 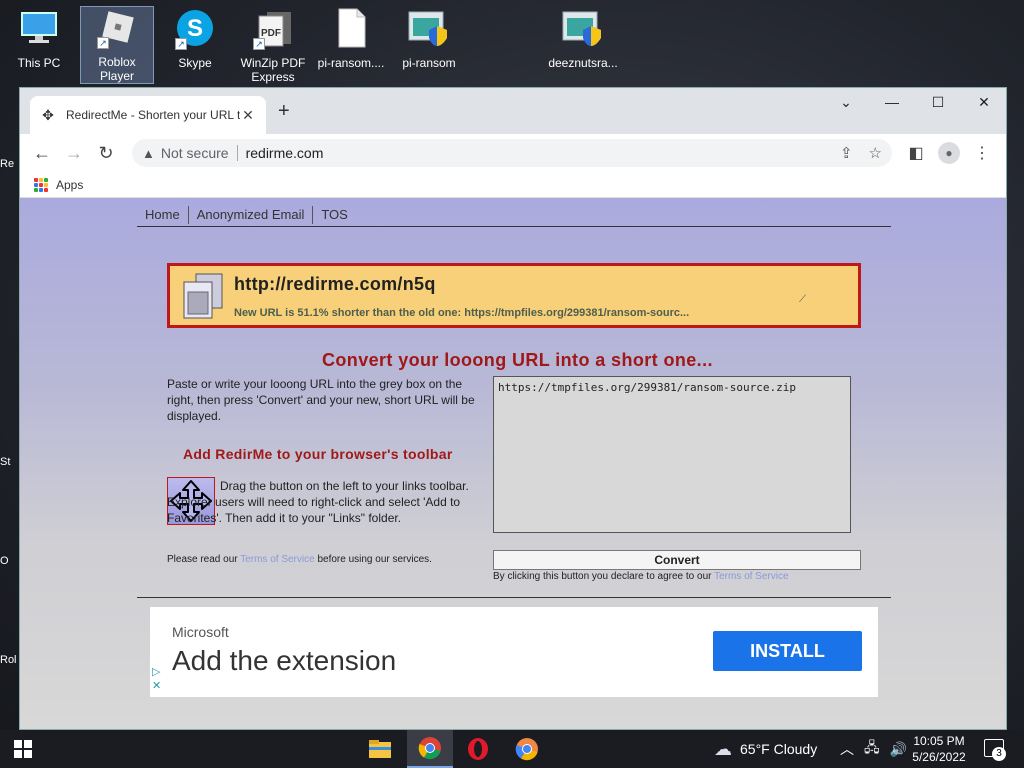 I want to click on file-explorer-icon, so click(x=380, y=749).